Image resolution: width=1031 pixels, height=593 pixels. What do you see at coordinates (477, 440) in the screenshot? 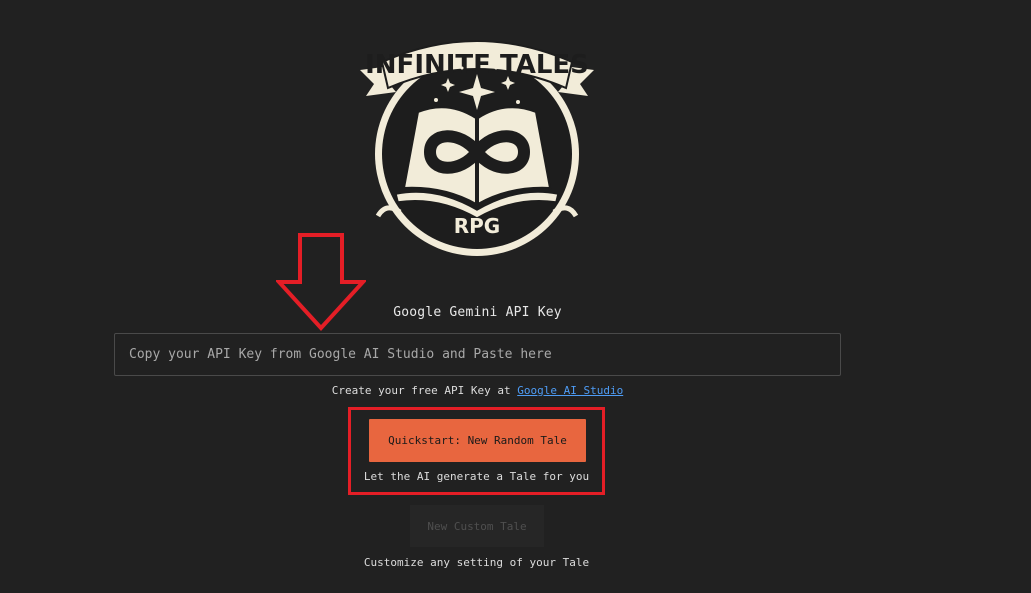
I see `quickstart-random-tale-button: Quickstart: New Random Tale` at bounding box center [477, 440].